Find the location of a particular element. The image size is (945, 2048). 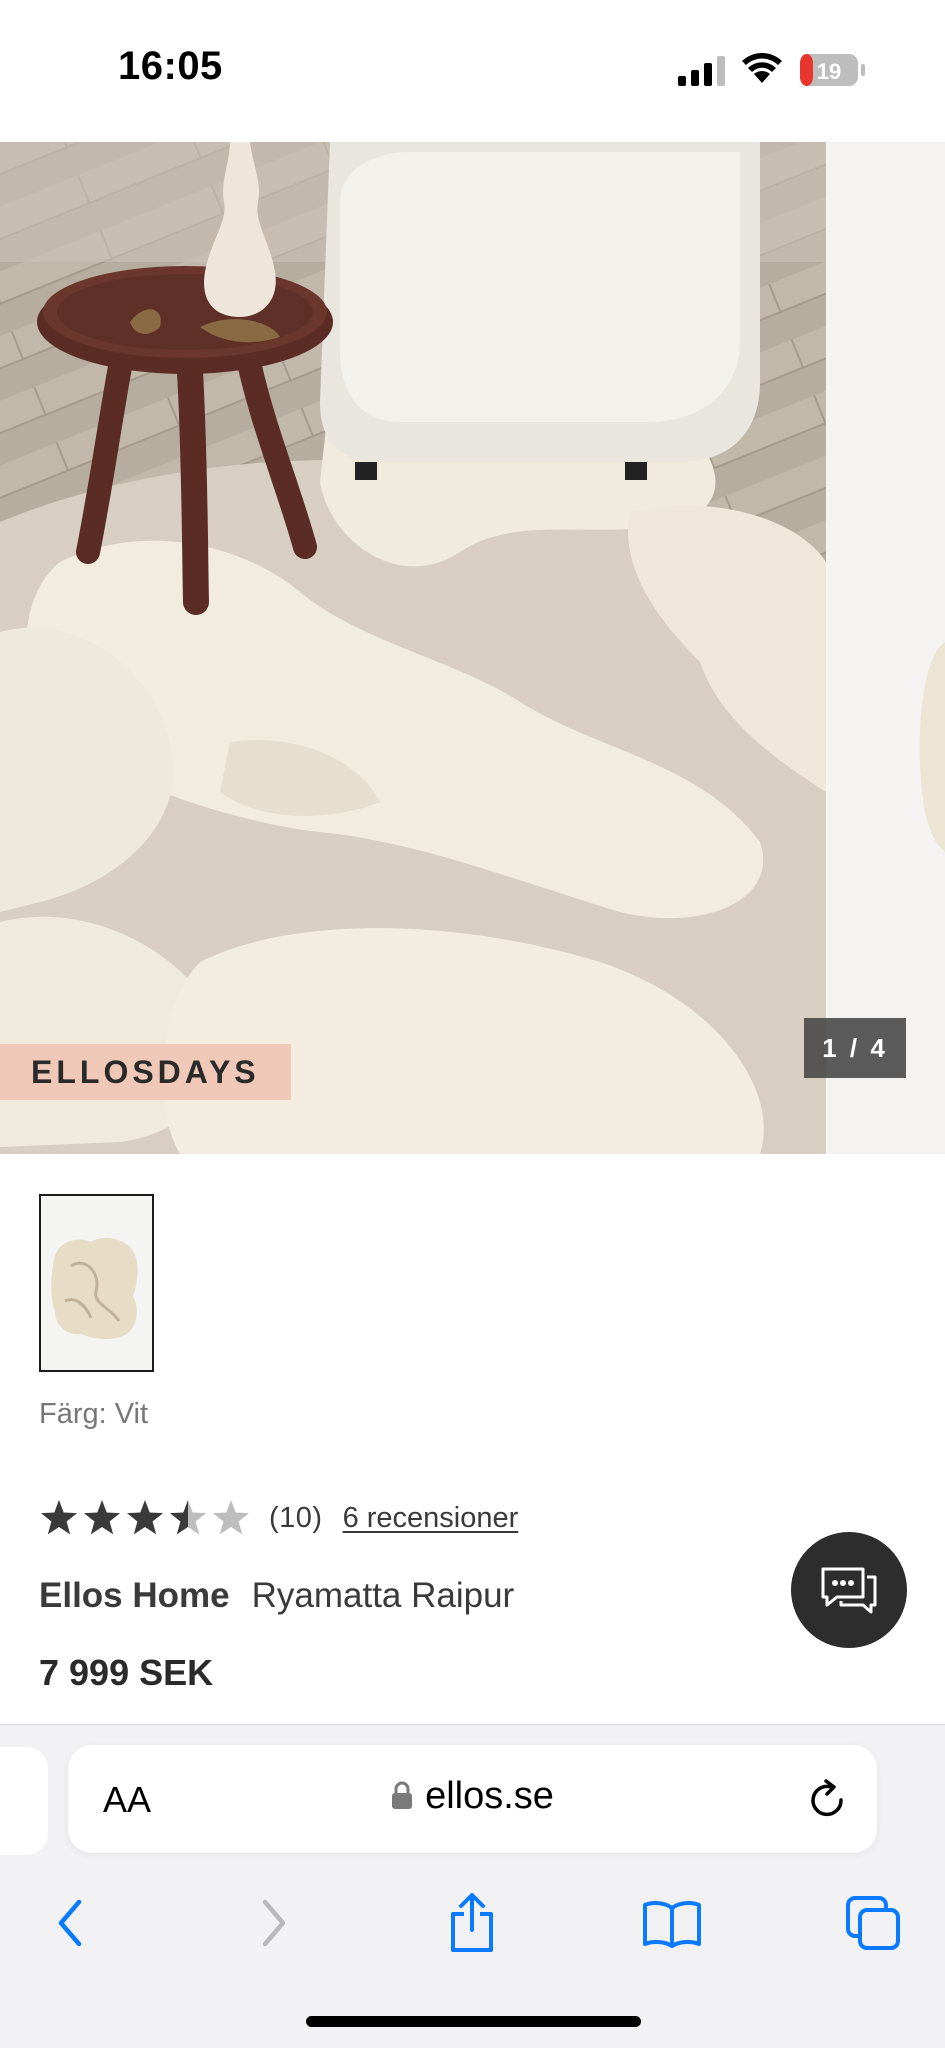

battery-level: 19 is located at coordinates (829, 71).